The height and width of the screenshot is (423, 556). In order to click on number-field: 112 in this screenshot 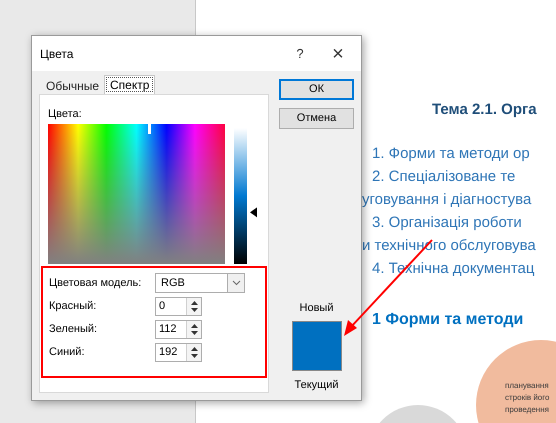, I will do `click(178, 329)`.